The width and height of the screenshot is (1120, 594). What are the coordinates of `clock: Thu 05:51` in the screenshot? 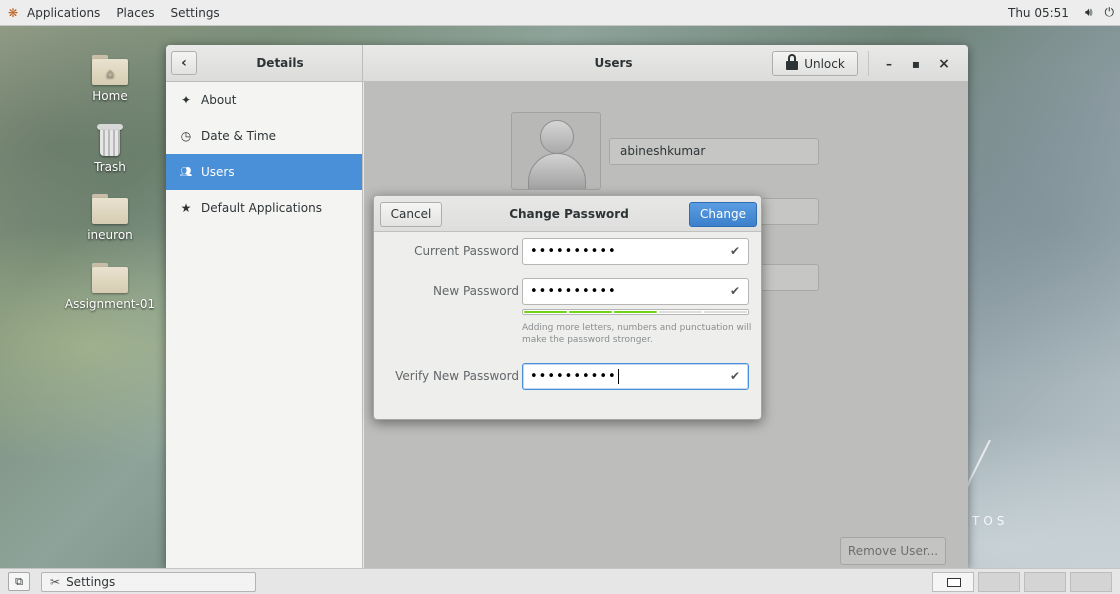 It's located at (1038, 13).